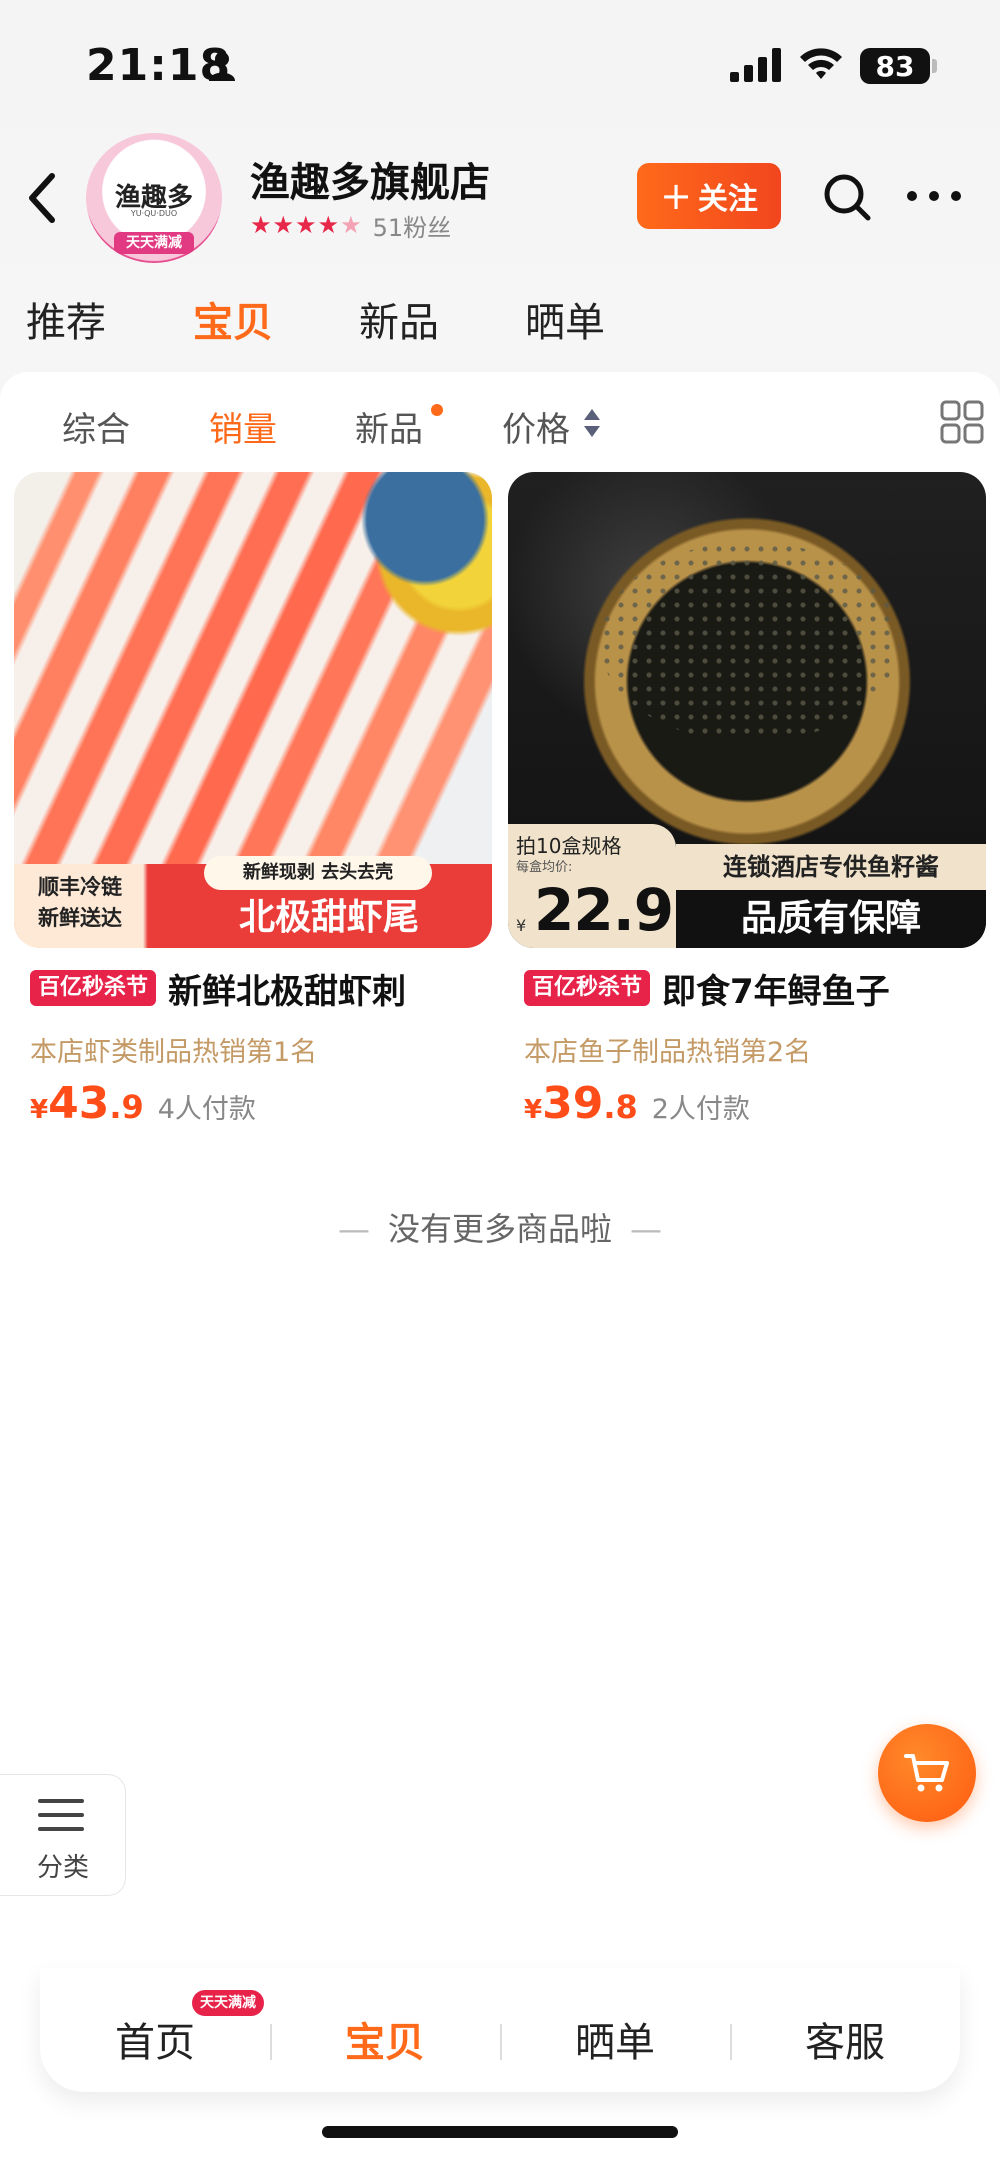  Describe the element at coordinates (61, 1815) in the screenshot. I see `menu-list-icon` at that location.